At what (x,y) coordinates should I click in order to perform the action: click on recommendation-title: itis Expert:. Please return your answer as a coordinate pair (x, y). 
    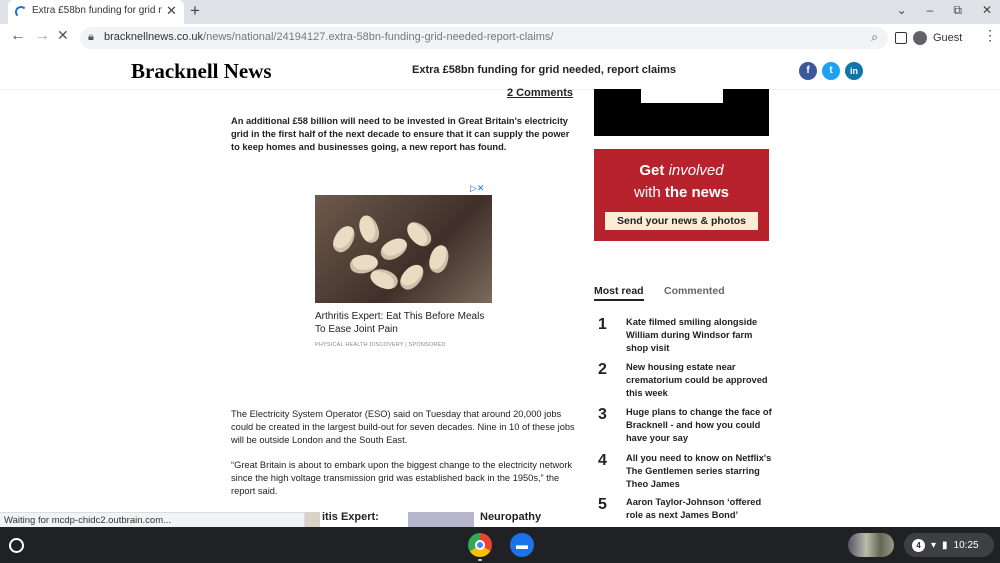
    Looking at the image, I should click on (350, 517).